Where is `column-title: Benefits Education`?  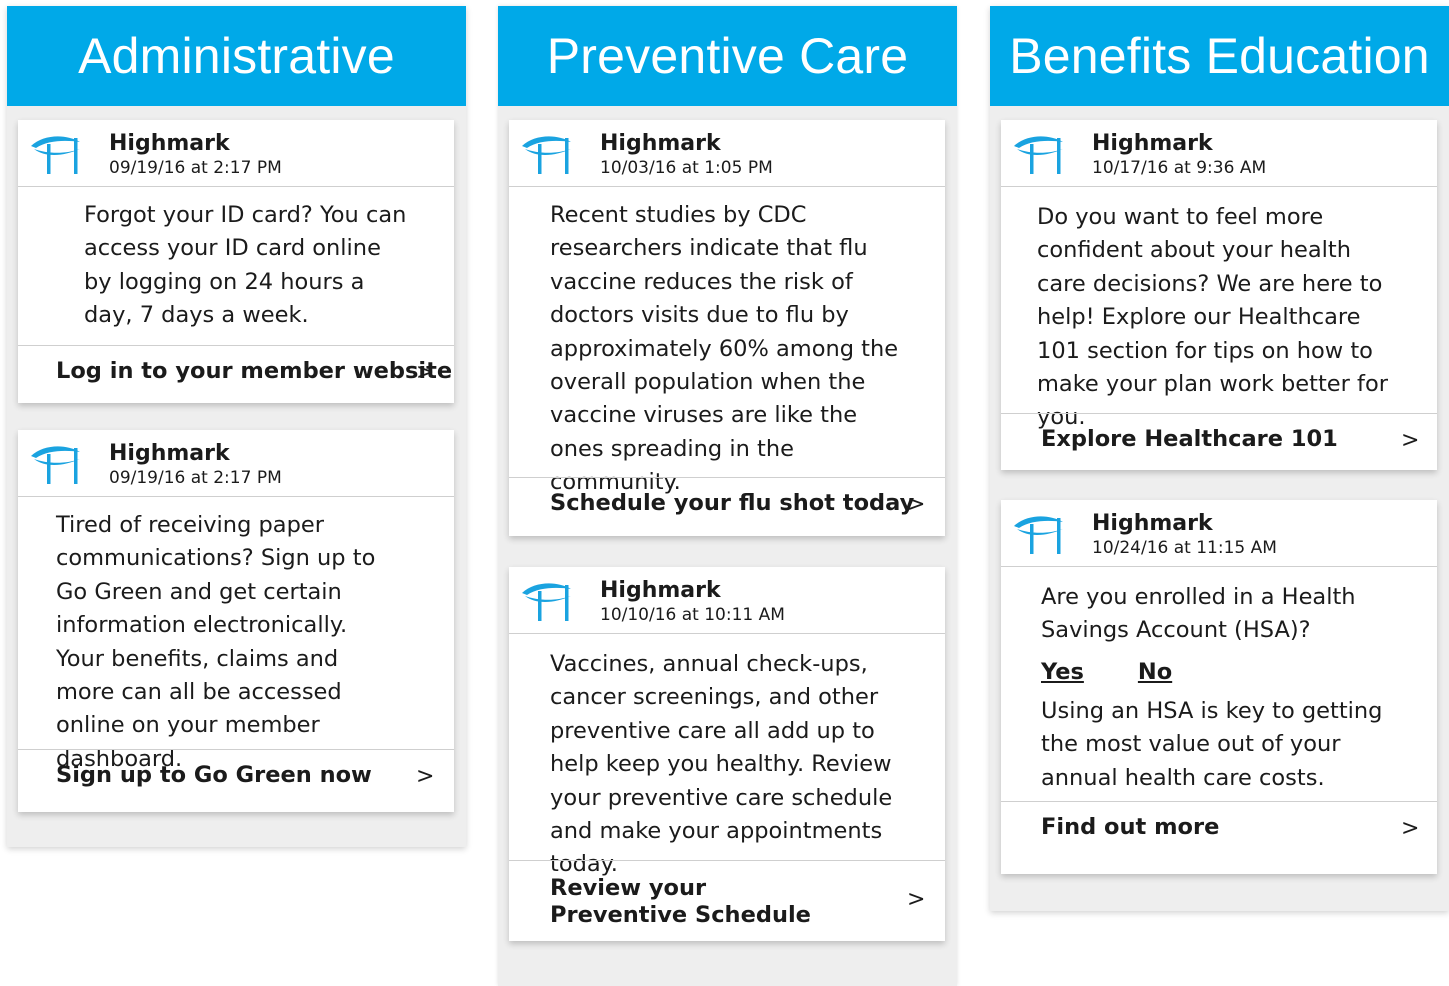
column-title: Benefits Education is located at coordinates (1219, 56).